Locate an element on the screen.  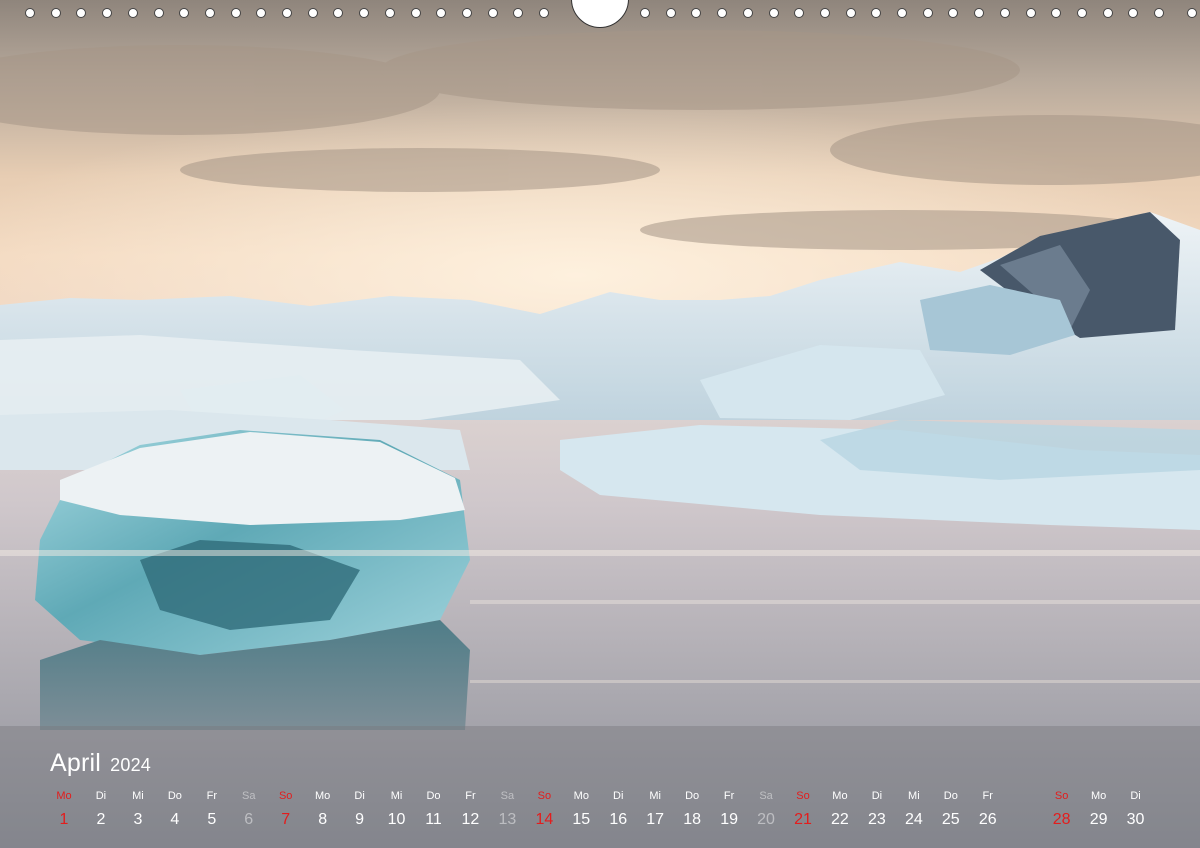
hanger-hole-icon is located at coordinates (600, 14).